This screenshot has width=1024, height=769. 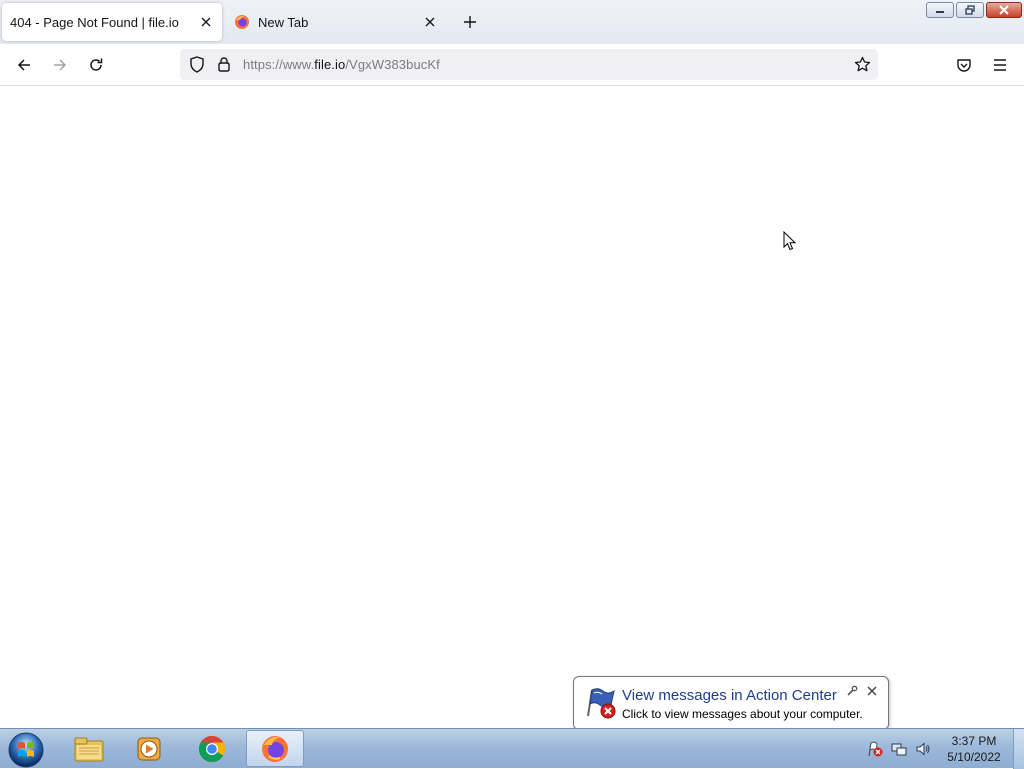 I want to click on action-center-flag-icon, so click(x=601, y=703).